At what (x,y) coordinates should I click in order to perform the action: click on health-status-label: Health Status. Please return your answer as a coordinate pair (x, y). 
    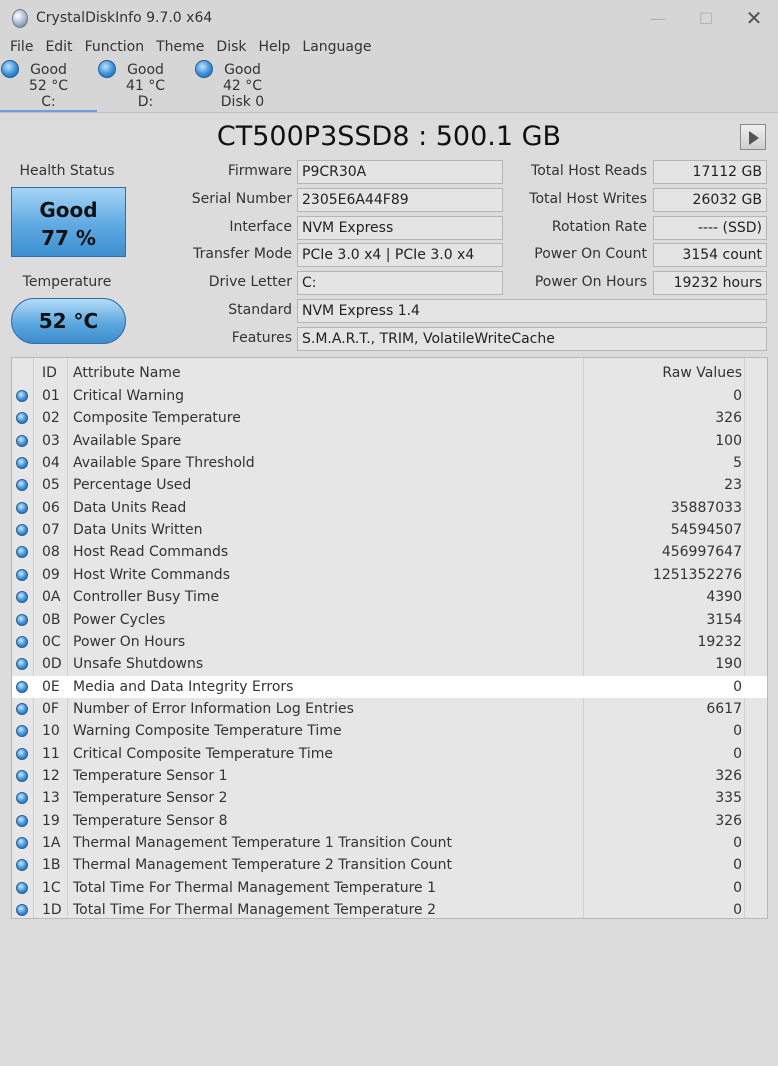
    Looking at the image, I should click on (67, 171).